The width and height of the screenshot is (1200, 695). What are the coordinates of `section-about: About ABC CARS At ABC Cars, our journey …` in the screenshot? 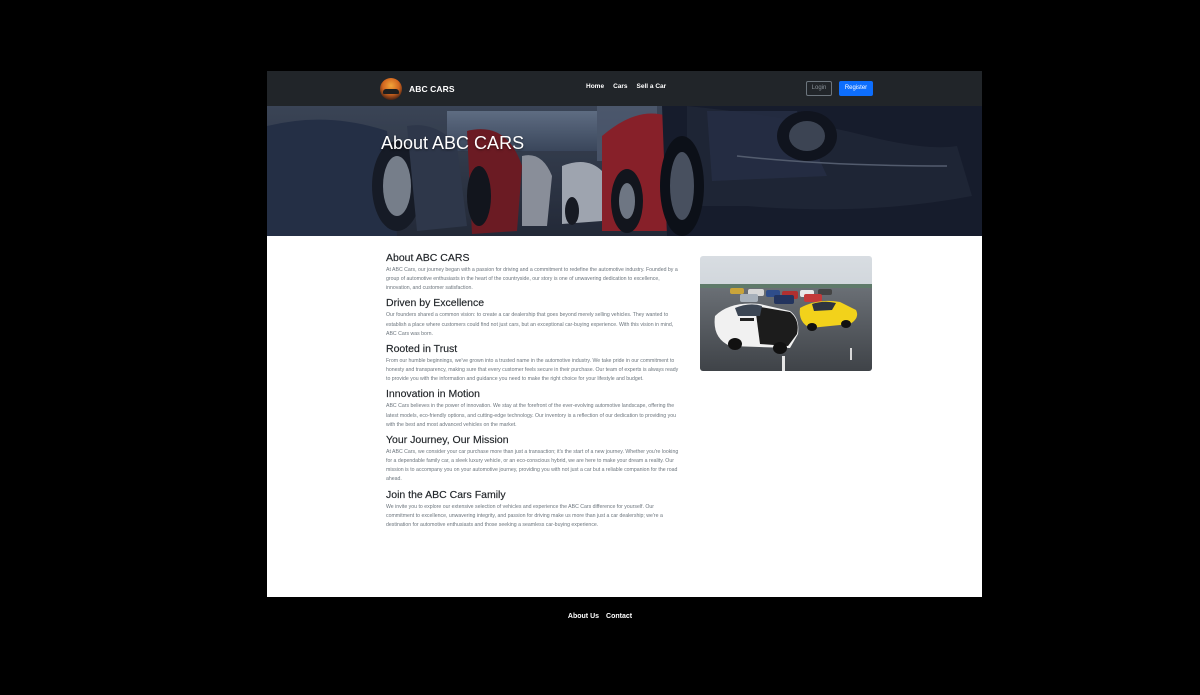 It's located at (533, 272).